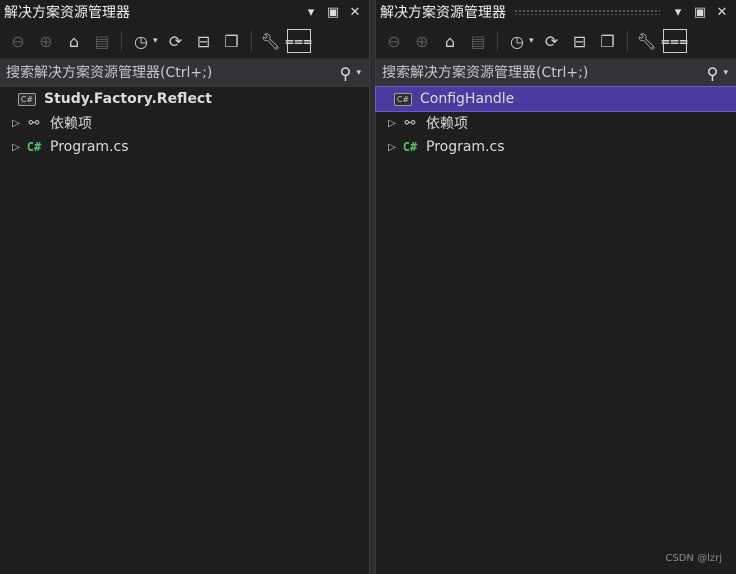  I want to click on project-node: C# Study.Factory.Reflect, so click(184, 99).